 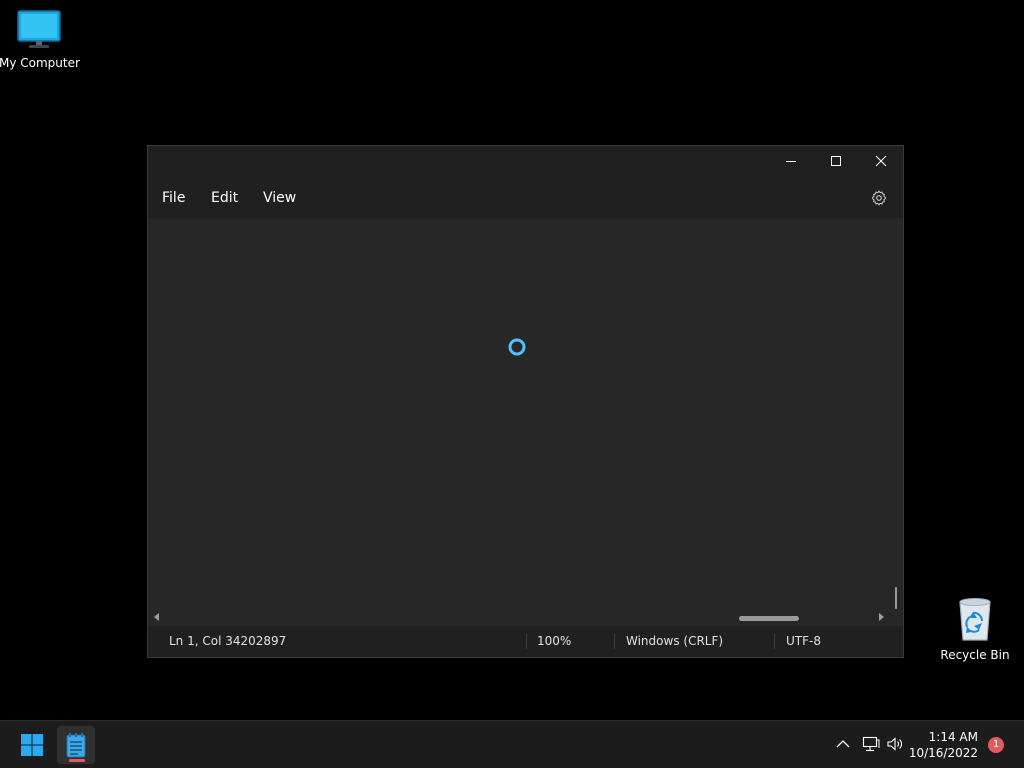 I want to click on close-button, so click(x=881, y=161).